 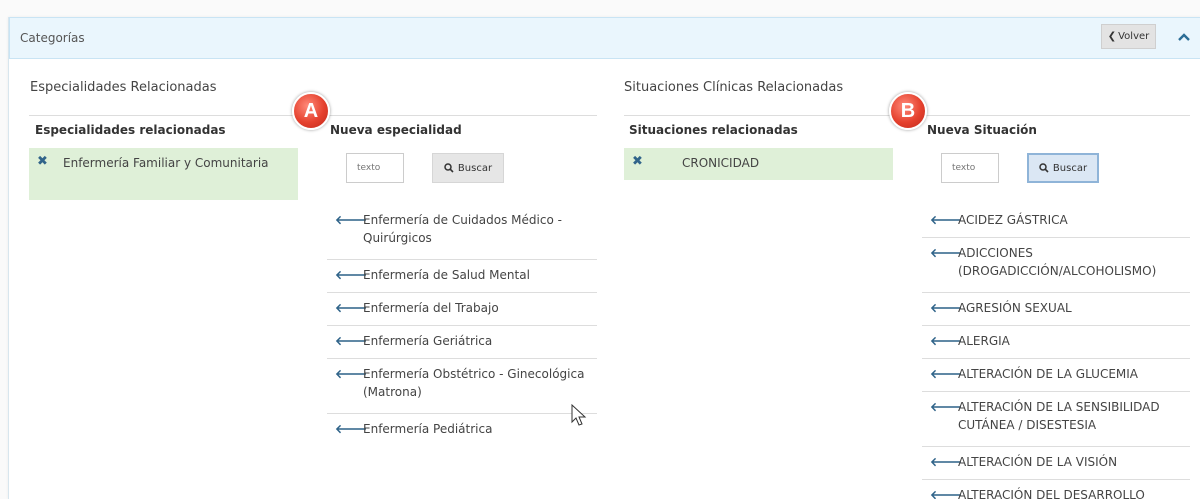 I want to click on related-specialty-item: ✖ Enfermería Familiar y Comunitaria, so click(x=163, y=174).